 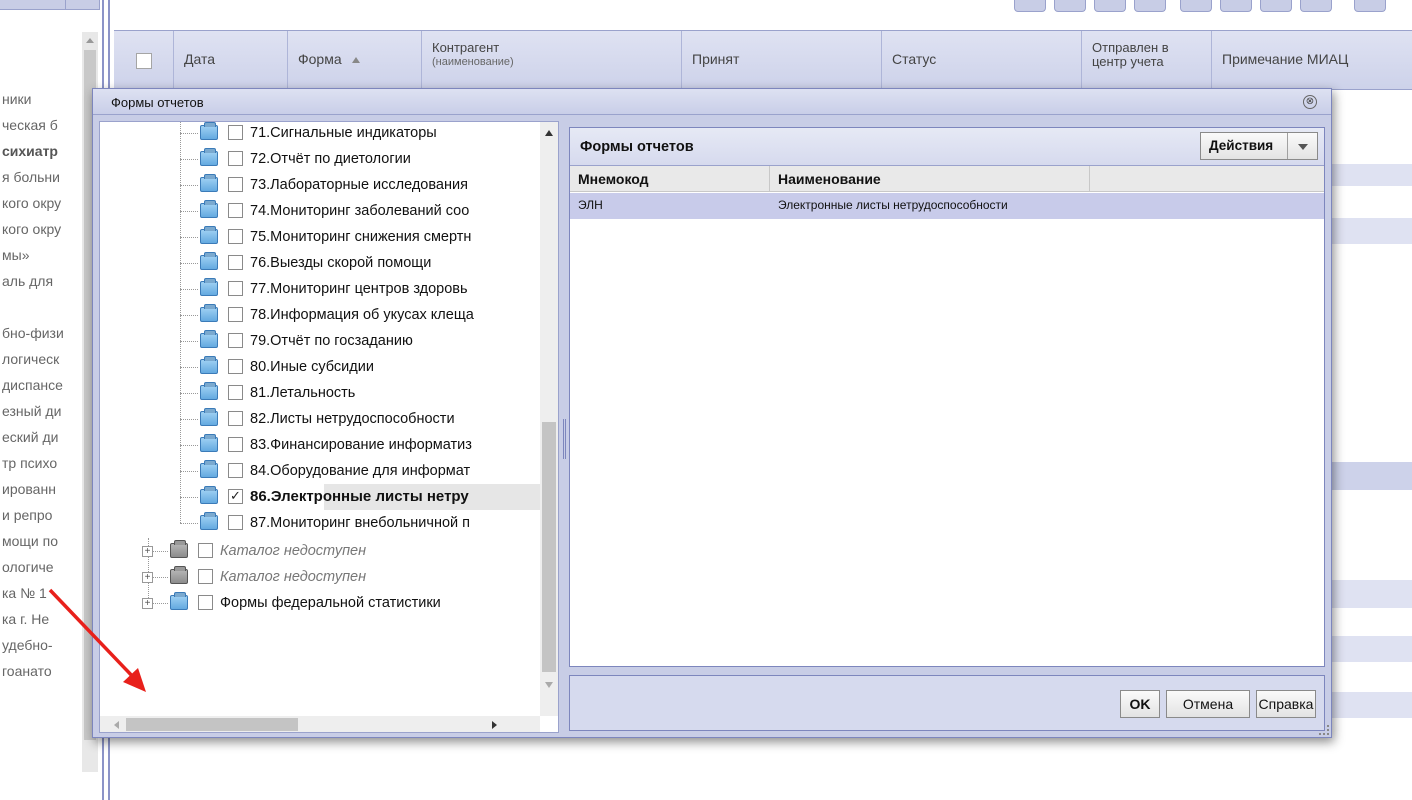 What do you see at coordinates (44, 437) in the screenshot?
I see `organization-list-item: еский ди` at bounding box center [44, 437].